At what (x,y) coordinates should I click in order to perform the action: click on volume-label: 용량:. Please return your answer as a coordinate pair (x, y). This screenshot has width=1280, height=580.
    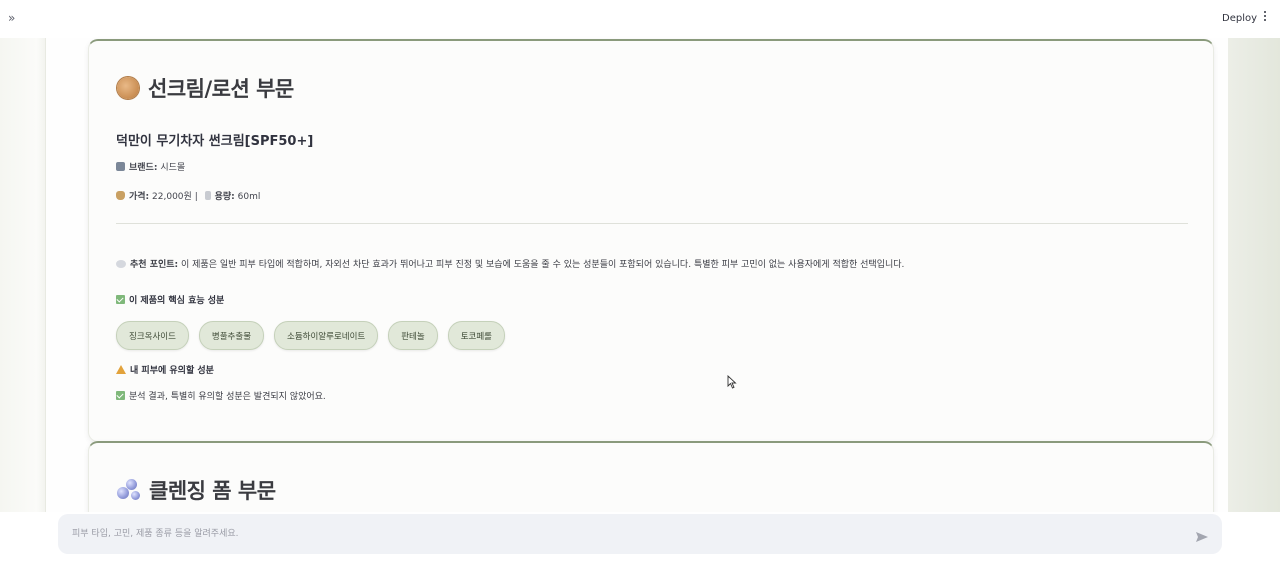
    Looking at the image, I should click on (224, 197).